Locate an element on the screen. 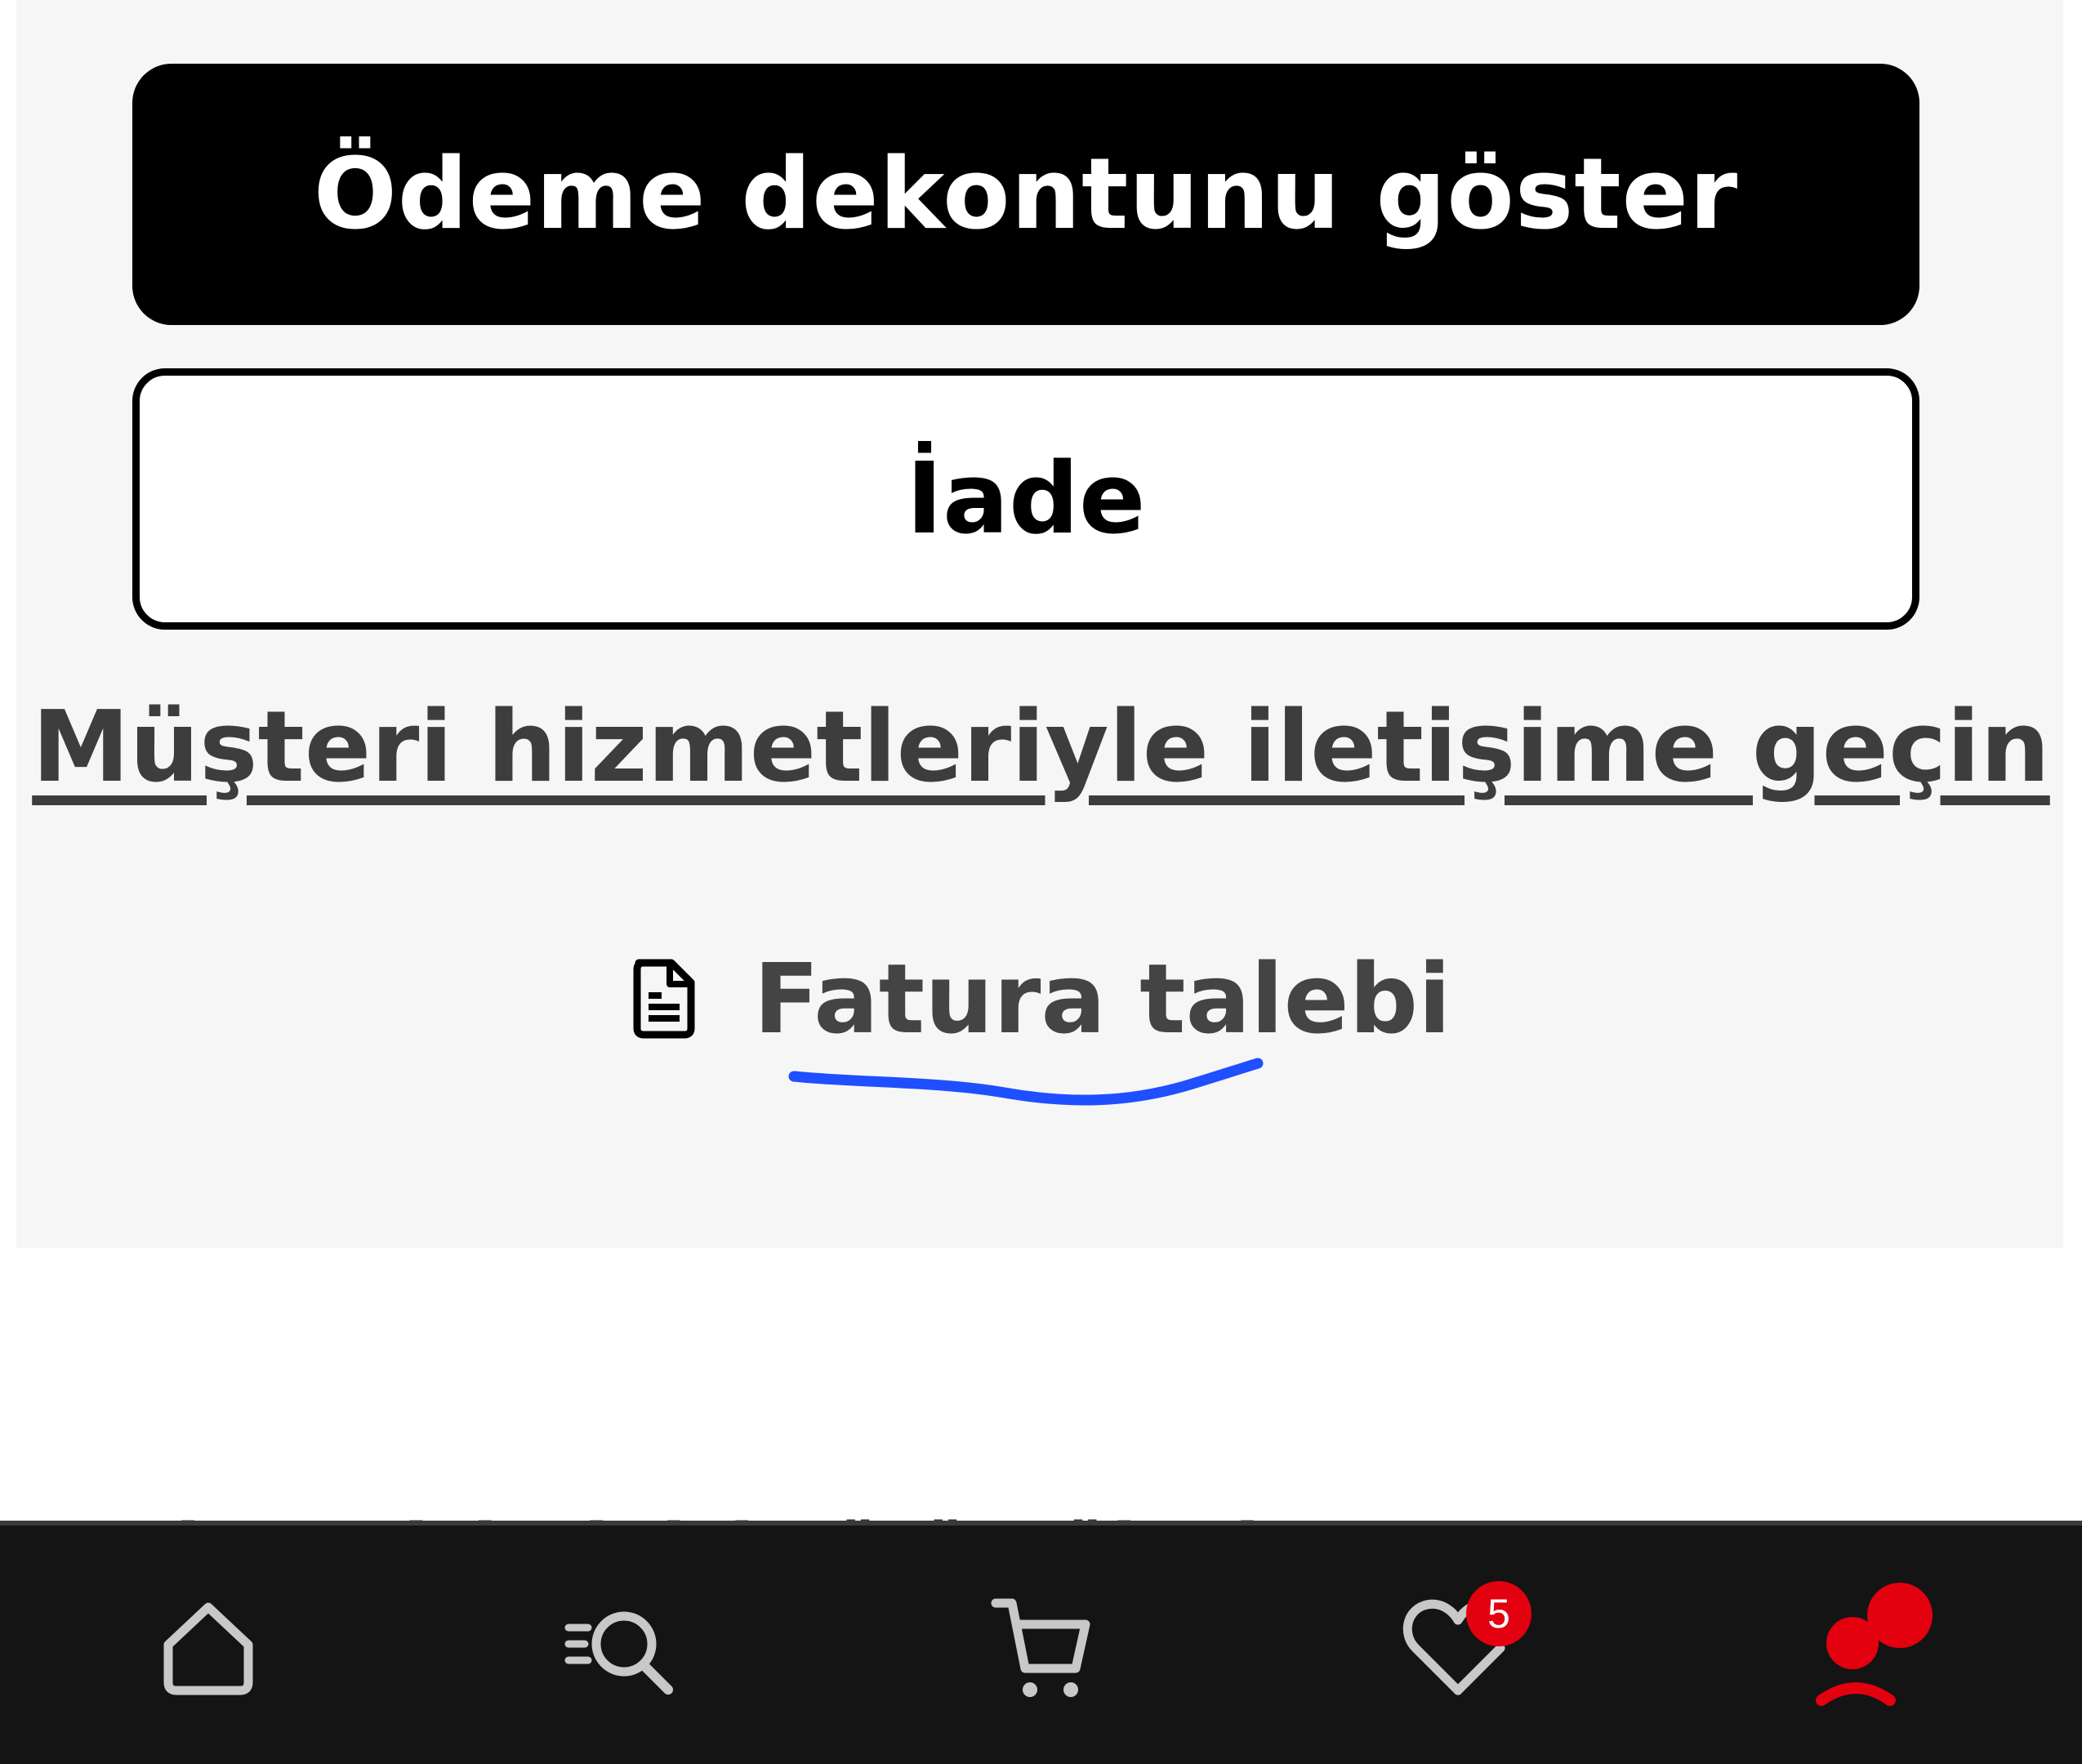 This screenshot has height=1764, width=2082. search-icon is located at coordinates (625, 1647).